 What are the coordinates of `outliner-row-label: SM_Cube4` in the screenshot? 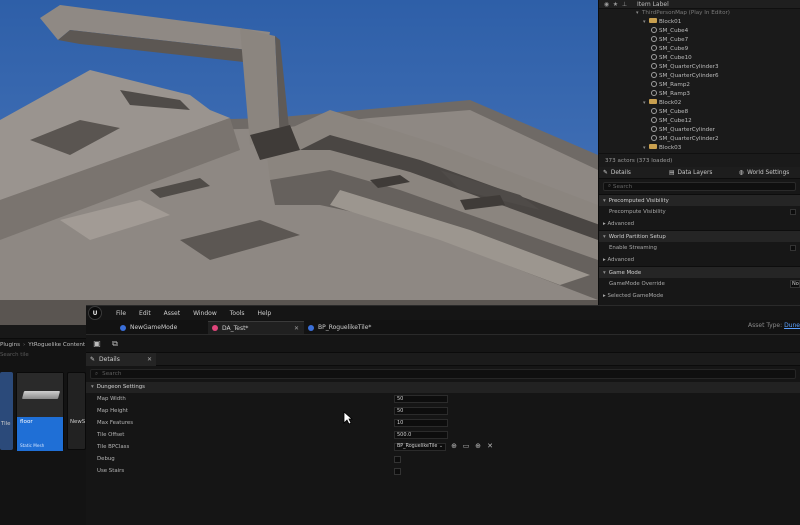 It's located at (674, 31).